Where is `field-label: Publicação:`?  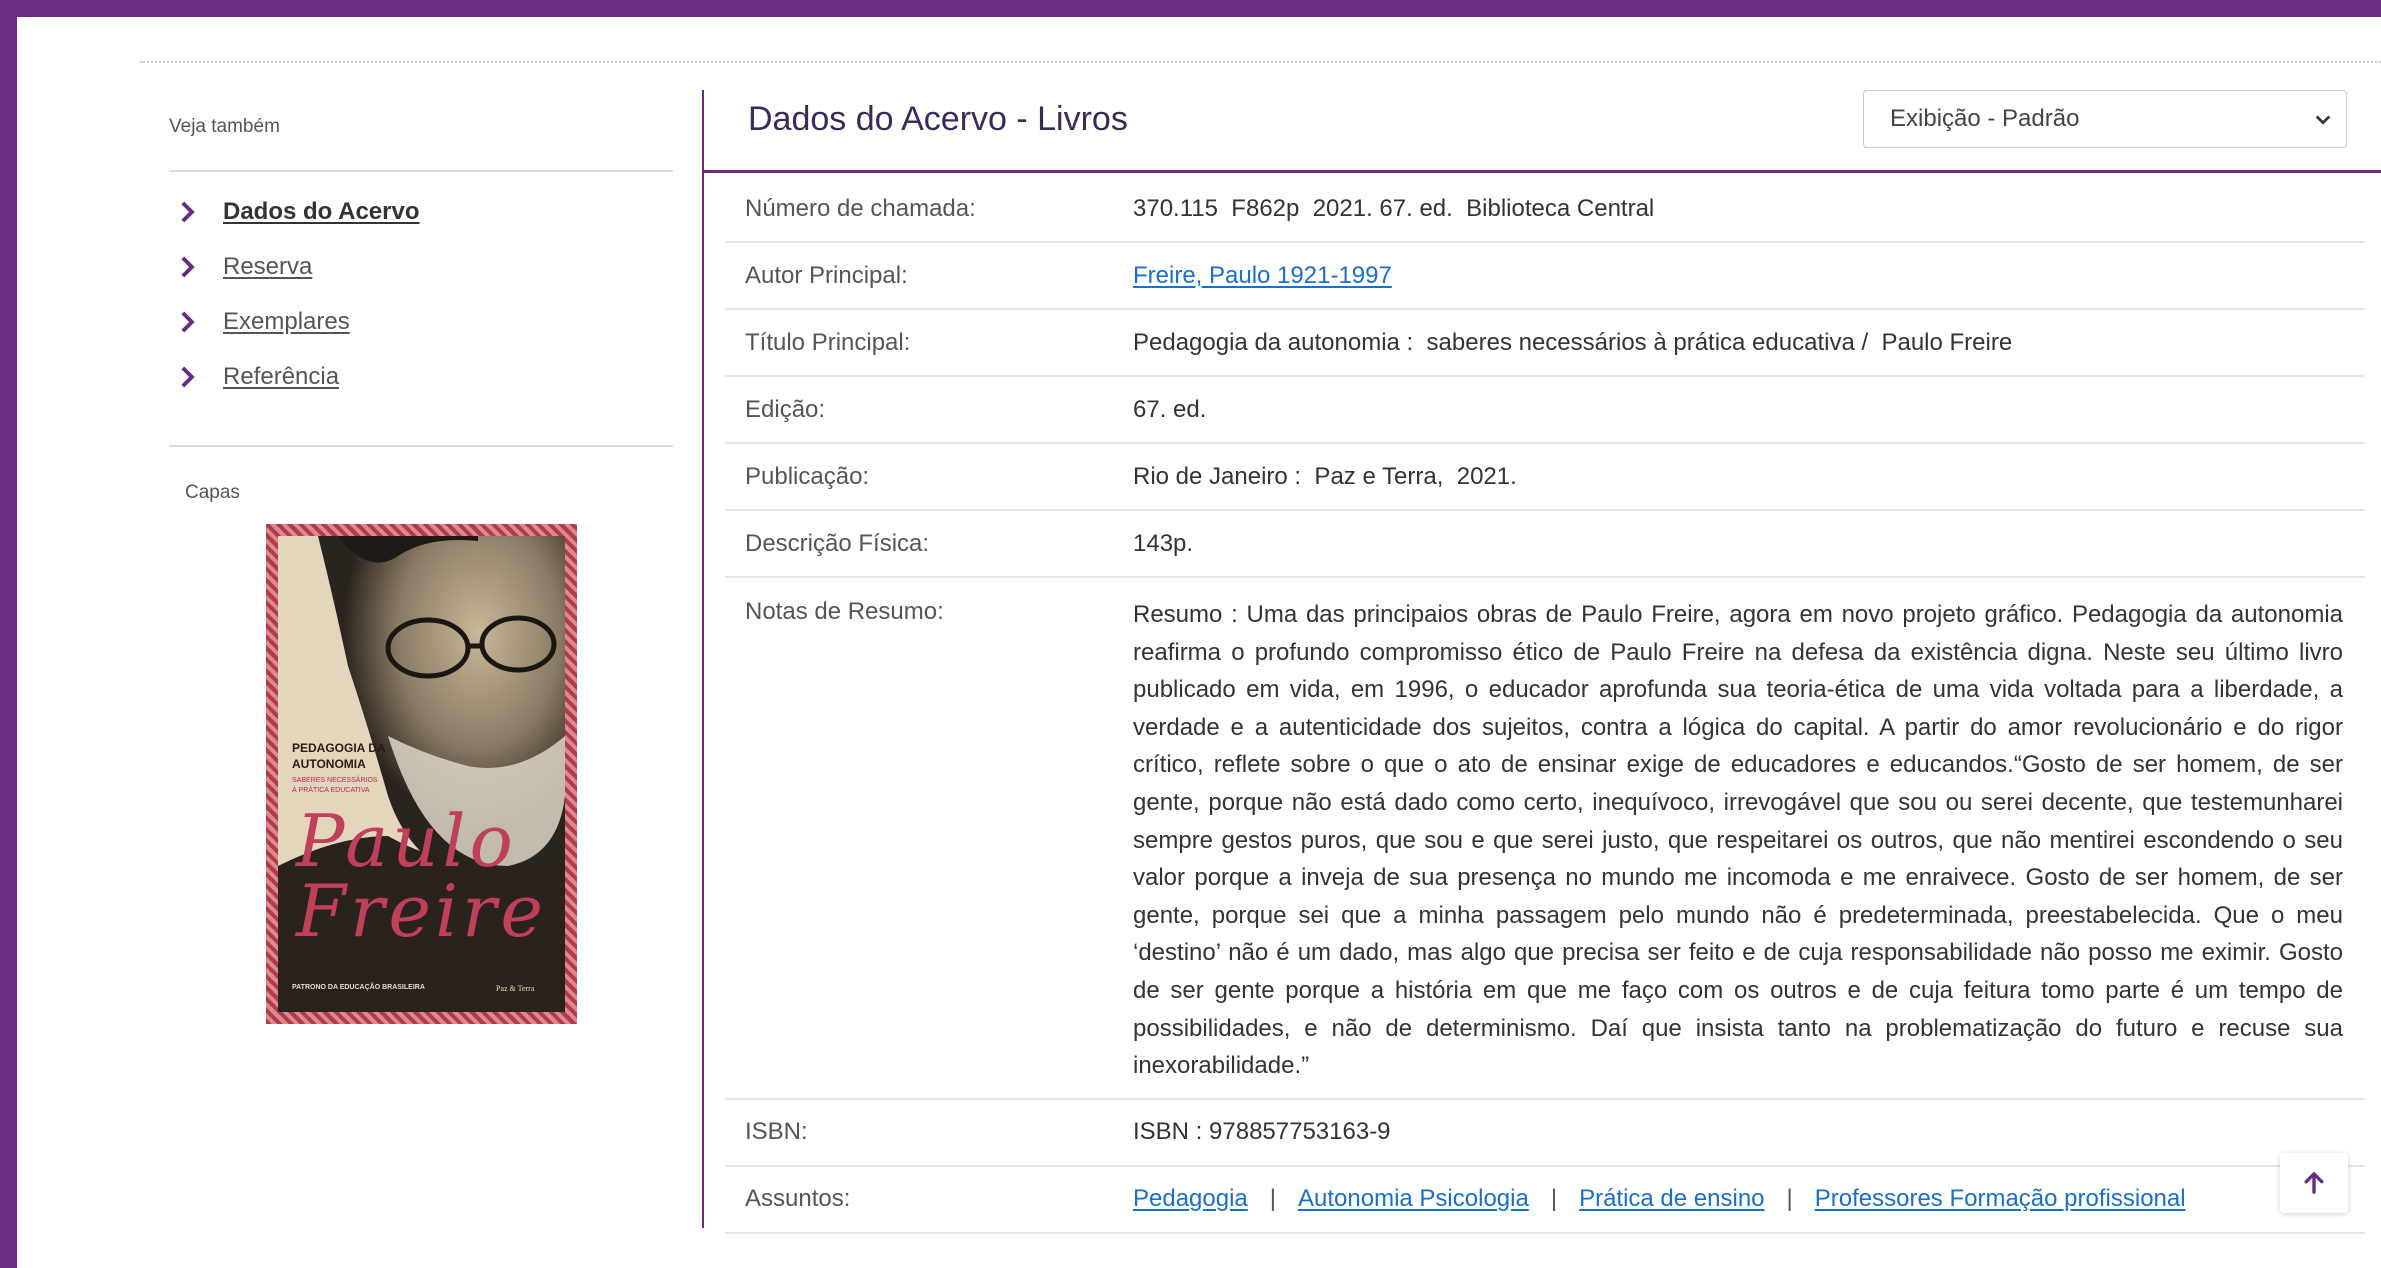
field-label: Publicação: is located at coordinates (807, 476).